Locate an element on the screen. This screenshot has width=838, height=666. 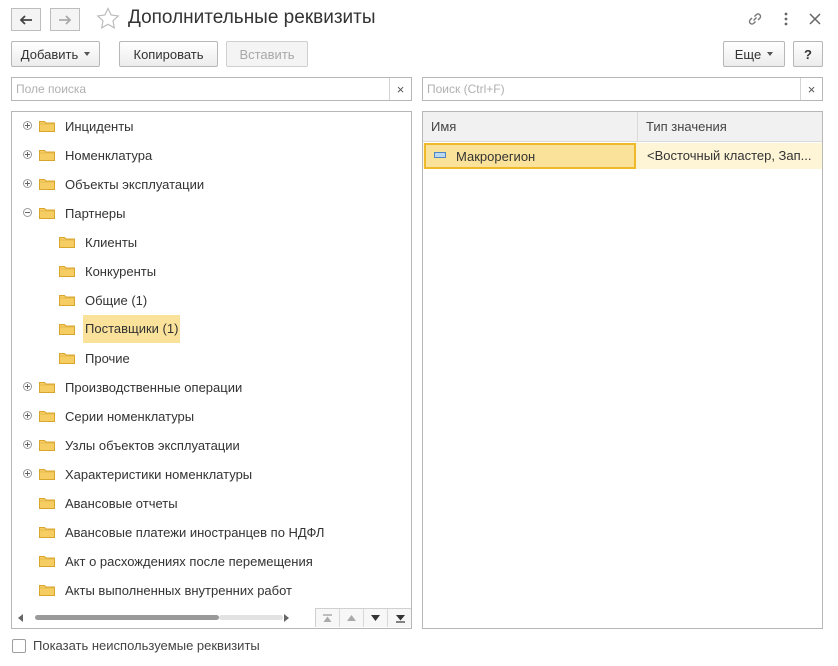
back-button is located at coordinates (26, 19).